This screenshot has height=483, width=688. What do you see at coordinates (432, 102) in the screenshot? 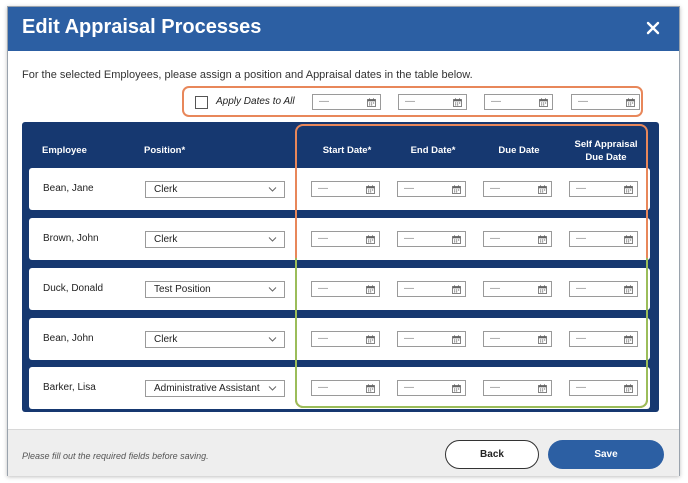
I see `apply-end-date-field: —` at bounding box center [432, 102].